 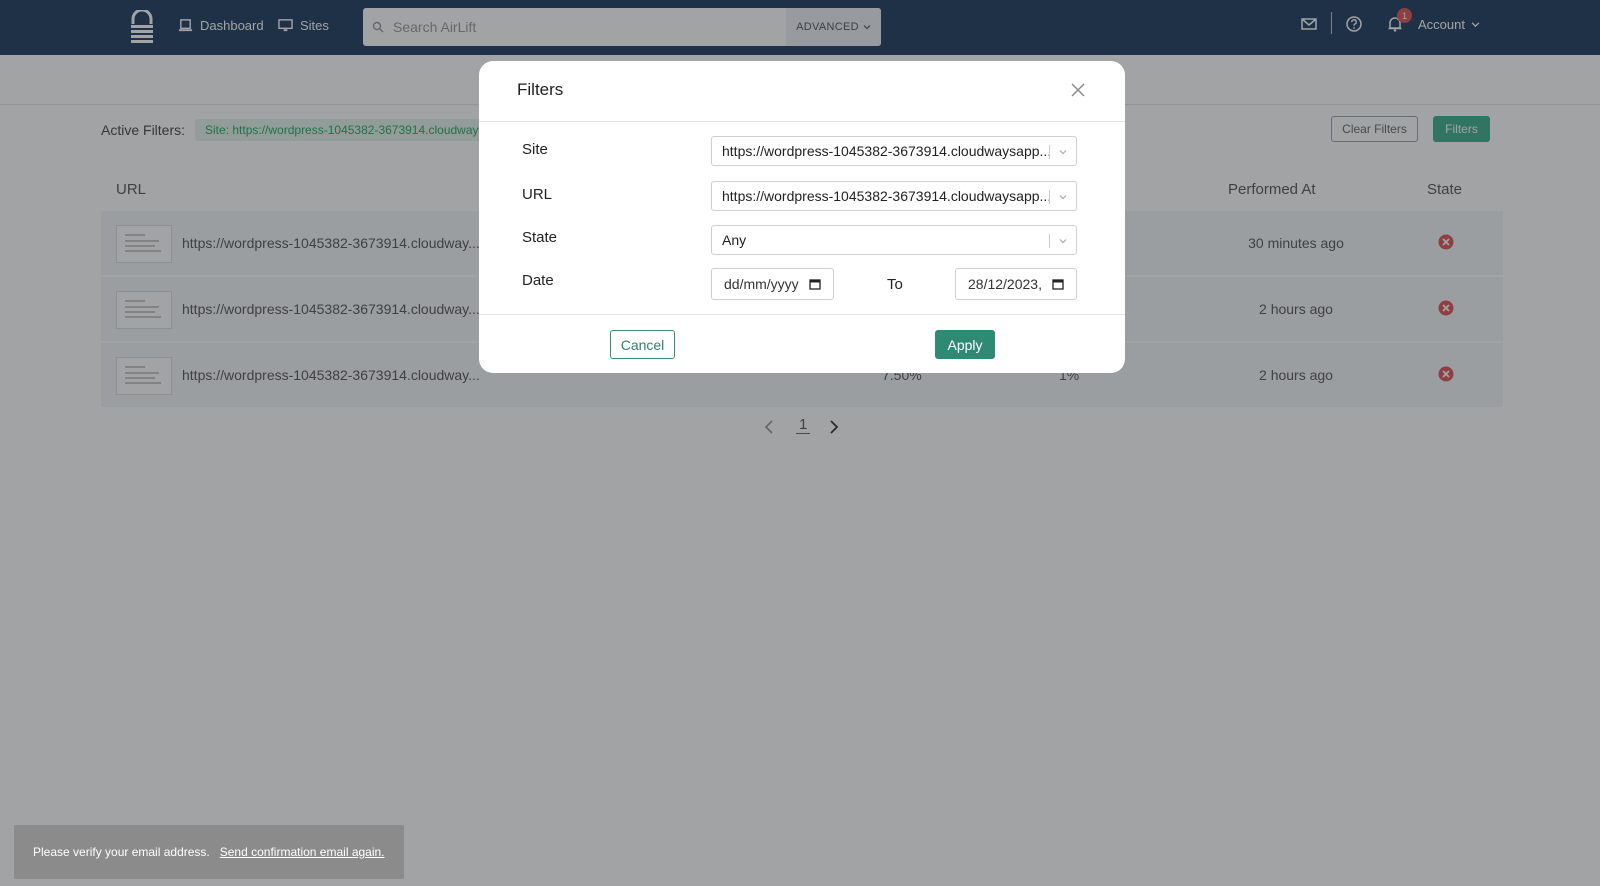 I want to click on date-from-value: dd/mm/yyyy, so click(x=761, y=284).